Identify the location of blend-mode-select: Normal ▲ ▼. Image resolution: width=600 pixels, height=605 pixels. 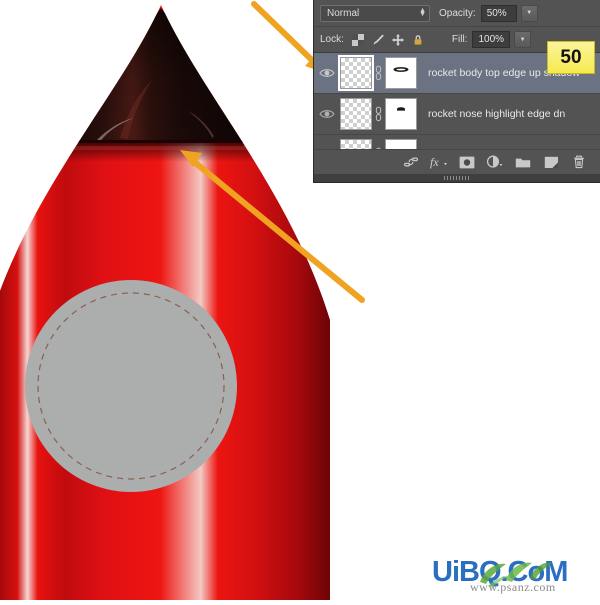
(375, 13).